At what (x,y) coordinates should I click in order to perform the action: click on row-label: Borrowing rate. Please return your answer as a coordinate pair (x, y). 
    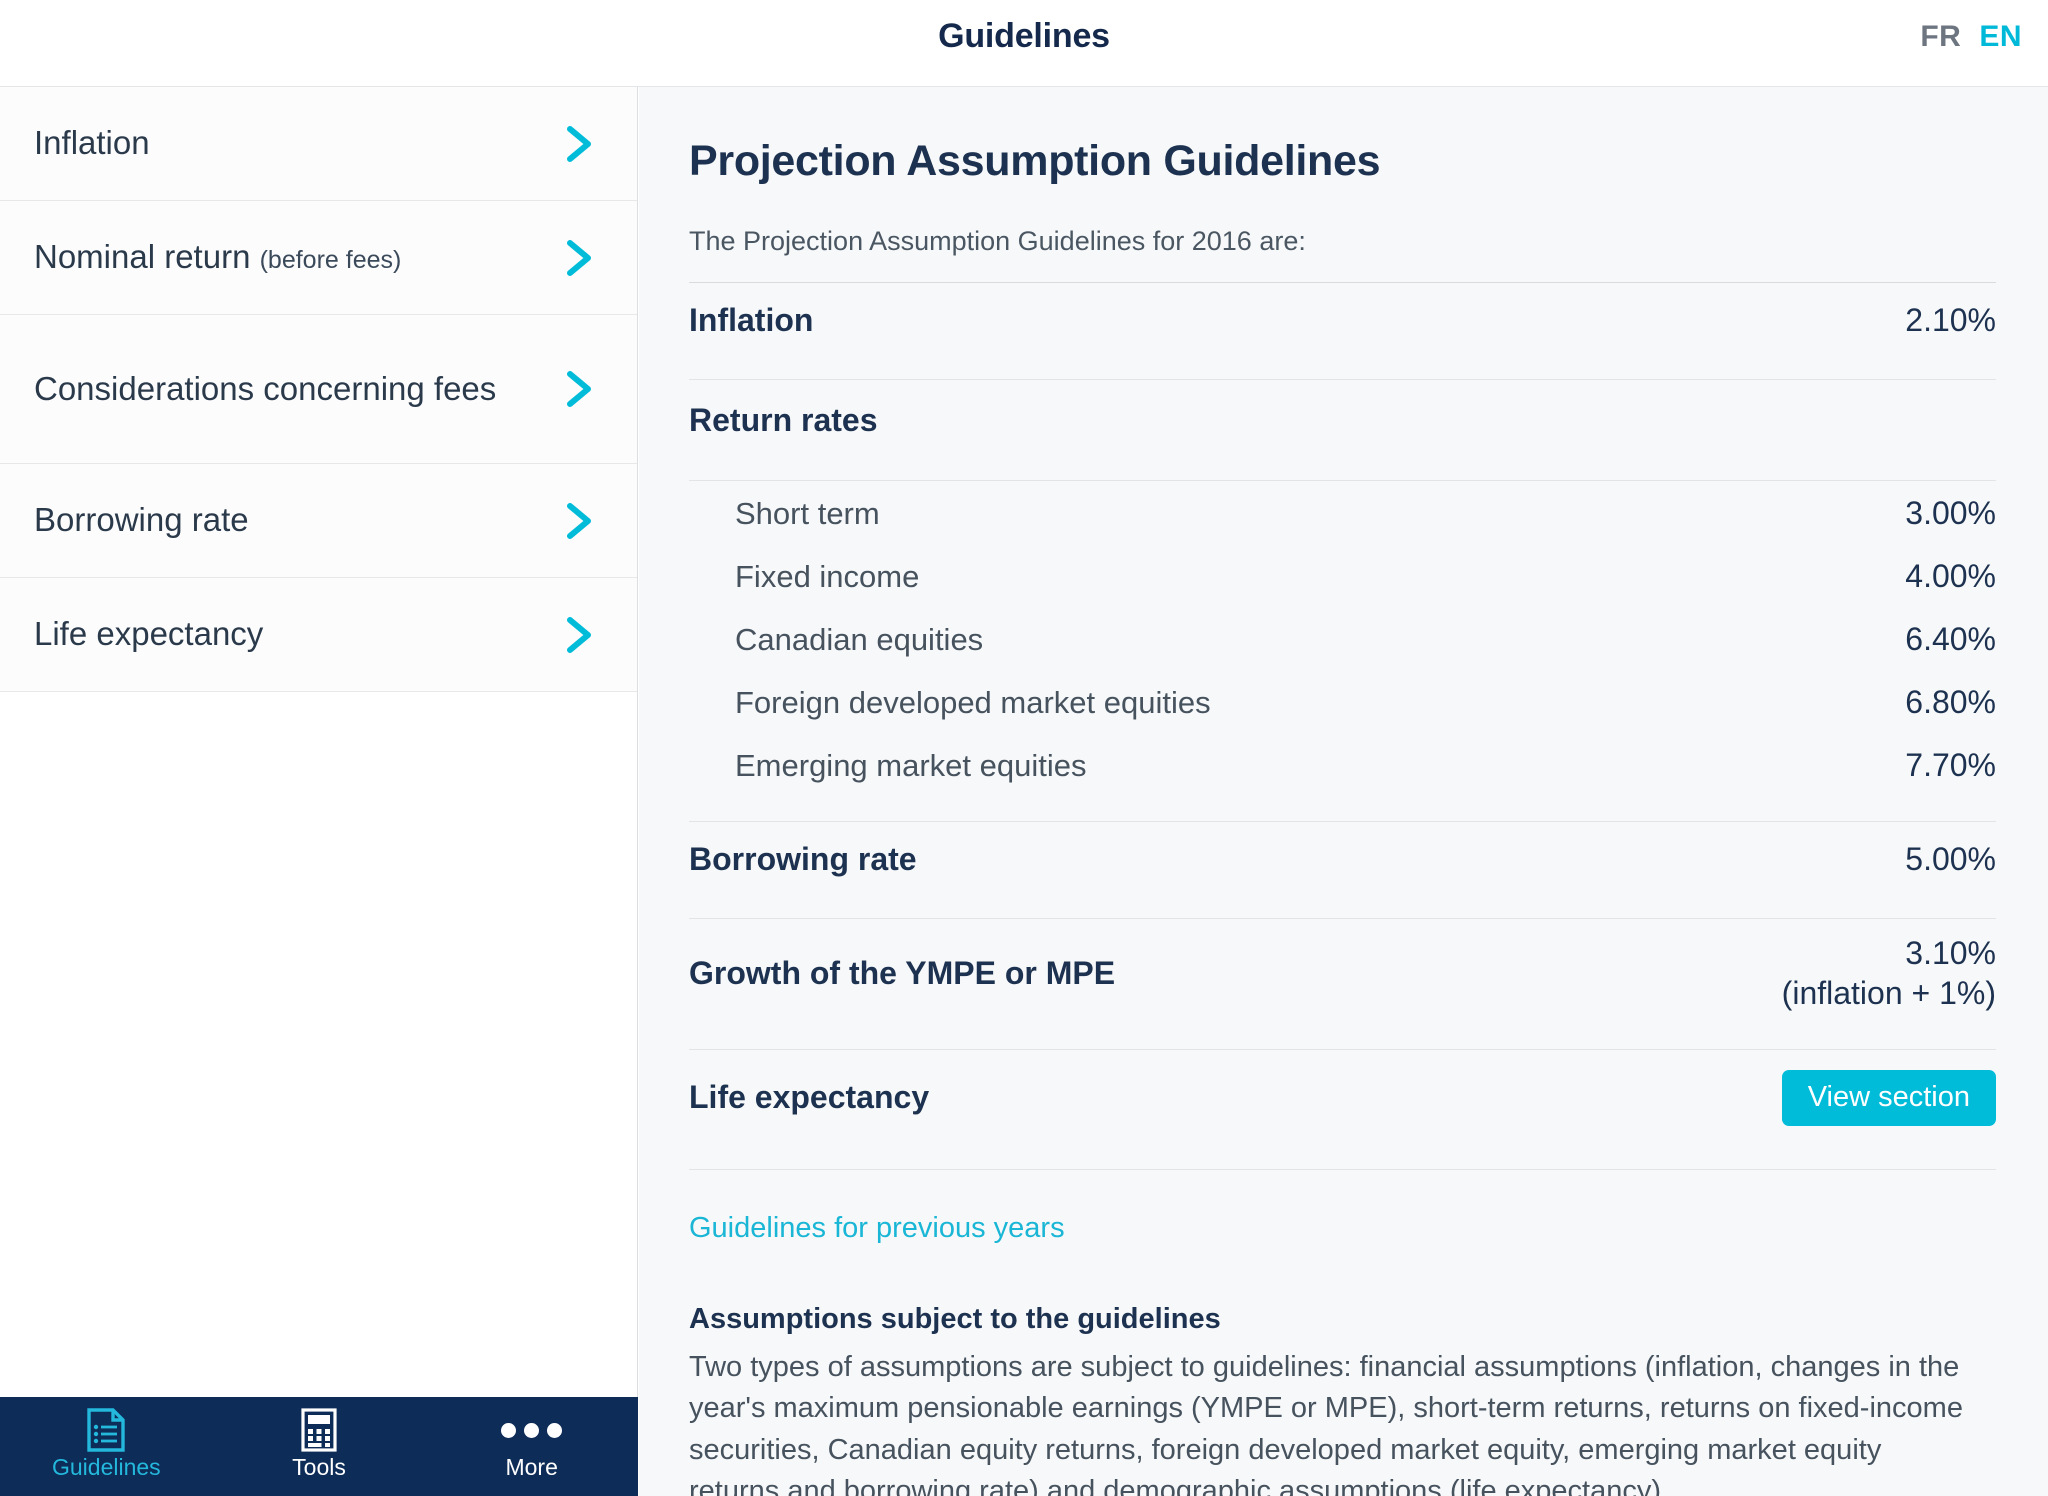
    Looking at the image, I should click on (803, 859).